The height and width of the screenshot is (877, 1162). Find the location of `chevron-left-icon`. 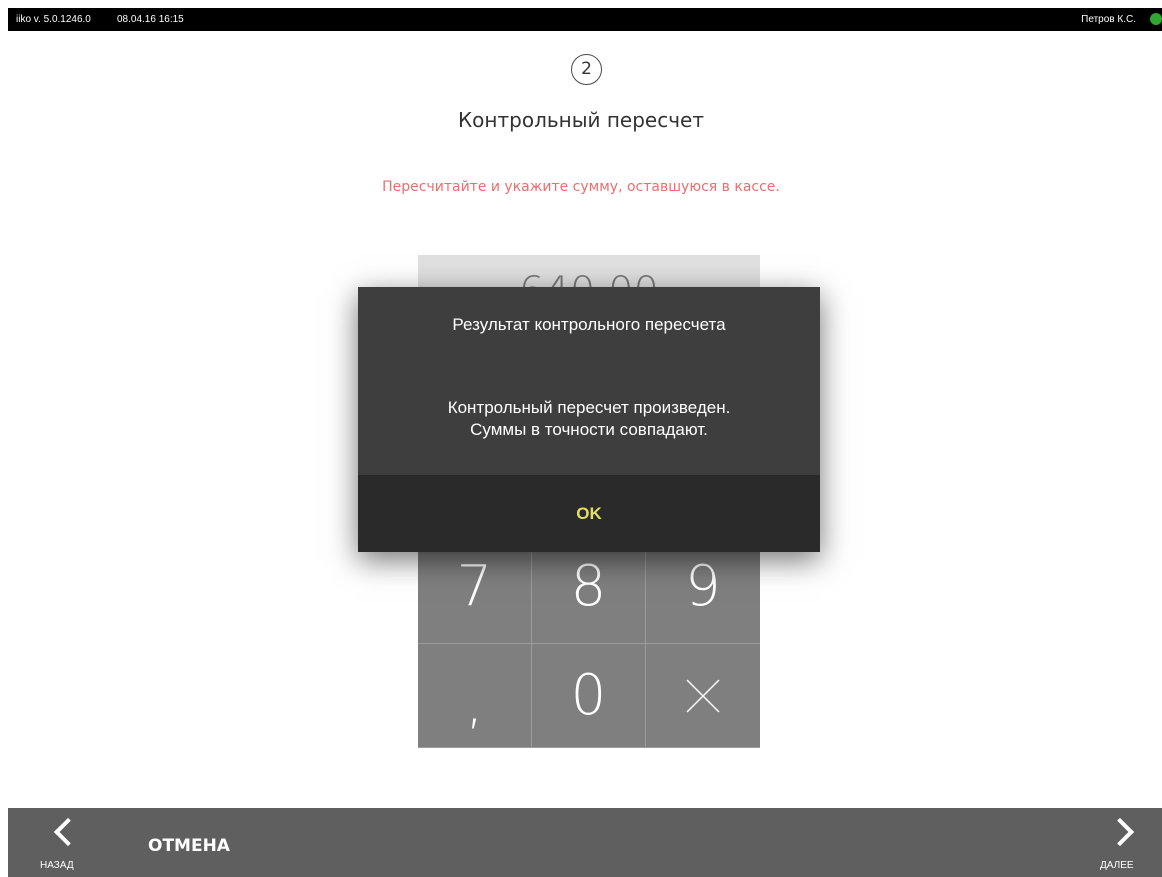

chevron-left-icon is located at coordinates (68, 832).